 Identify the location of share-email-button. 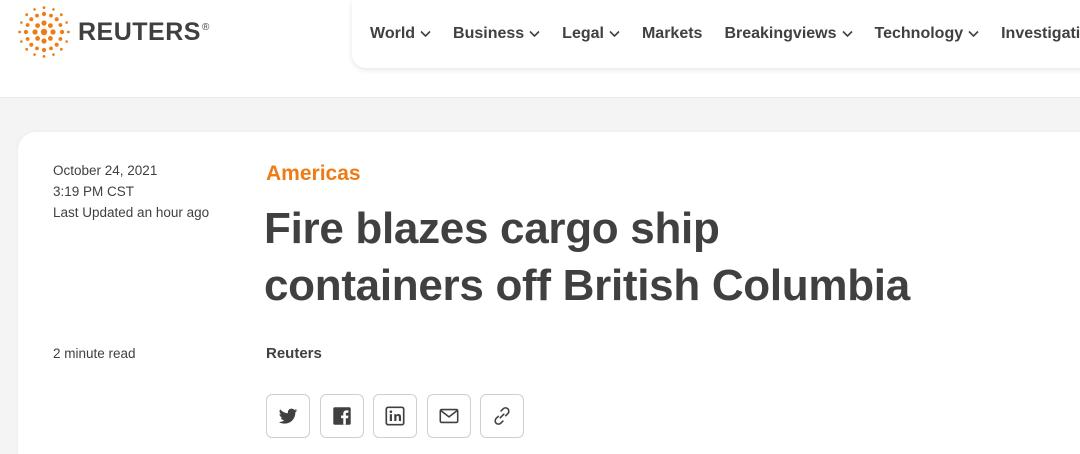
(448, 416).